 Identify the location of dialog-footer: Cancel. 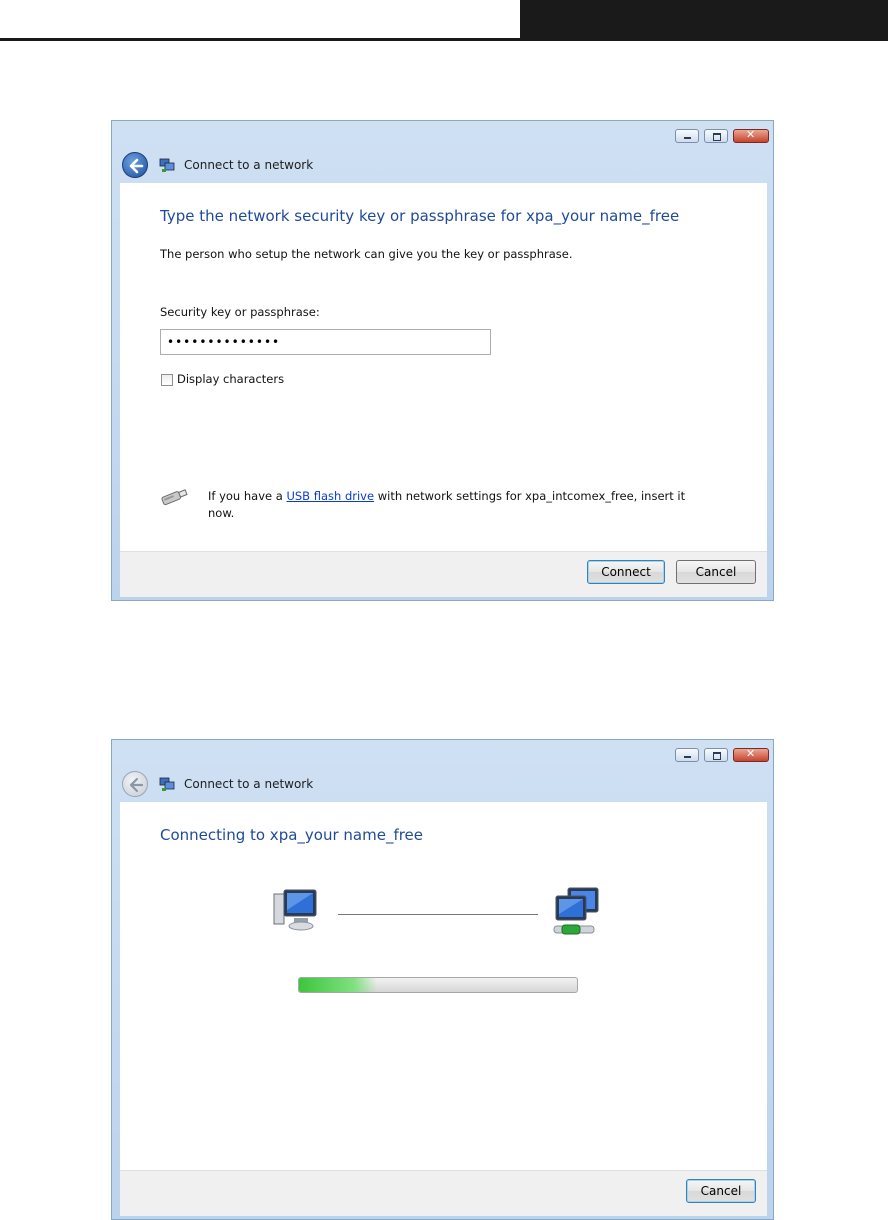
(443, 1193).